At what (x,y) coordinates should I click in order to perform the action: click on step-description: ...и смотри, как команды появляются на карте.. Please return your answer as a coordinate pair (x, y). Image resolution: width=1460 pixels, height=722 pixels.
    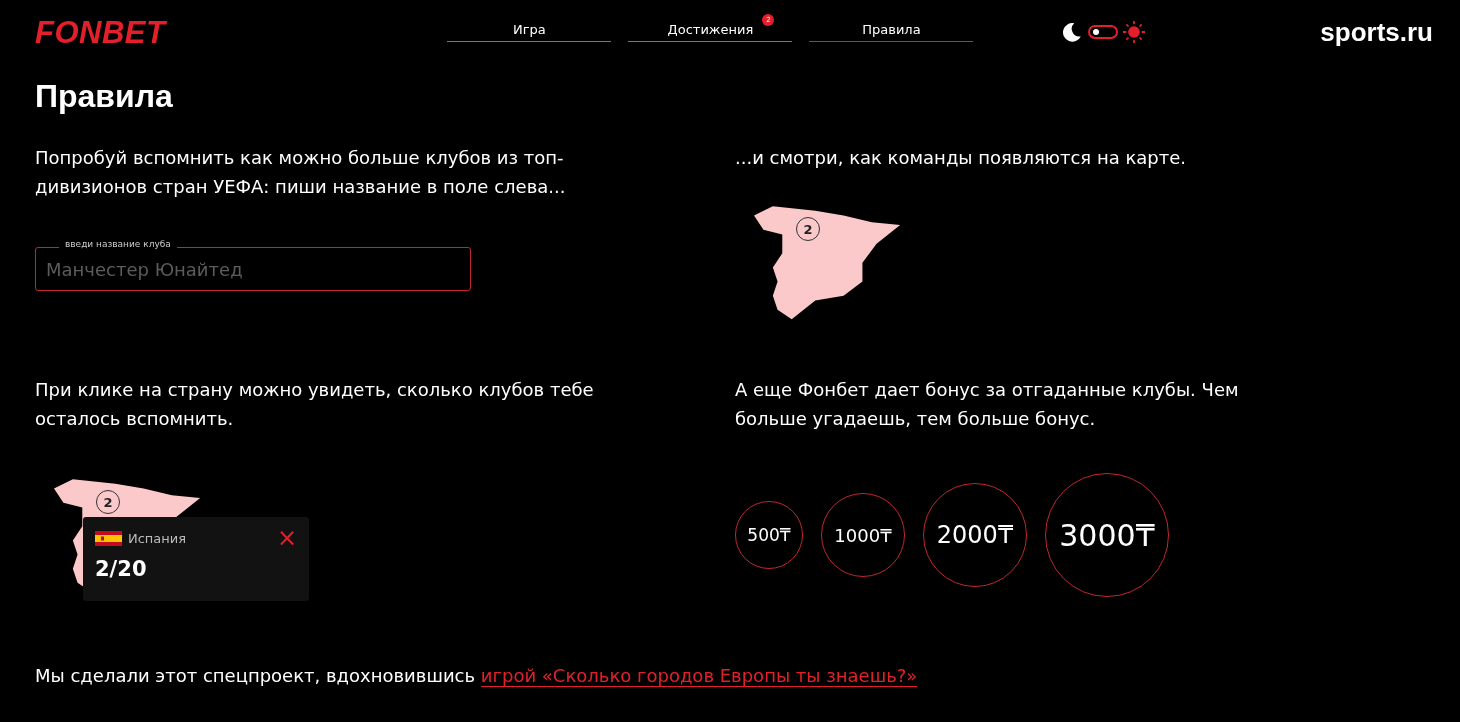
    Looking at the image, I should click on (961, 158).